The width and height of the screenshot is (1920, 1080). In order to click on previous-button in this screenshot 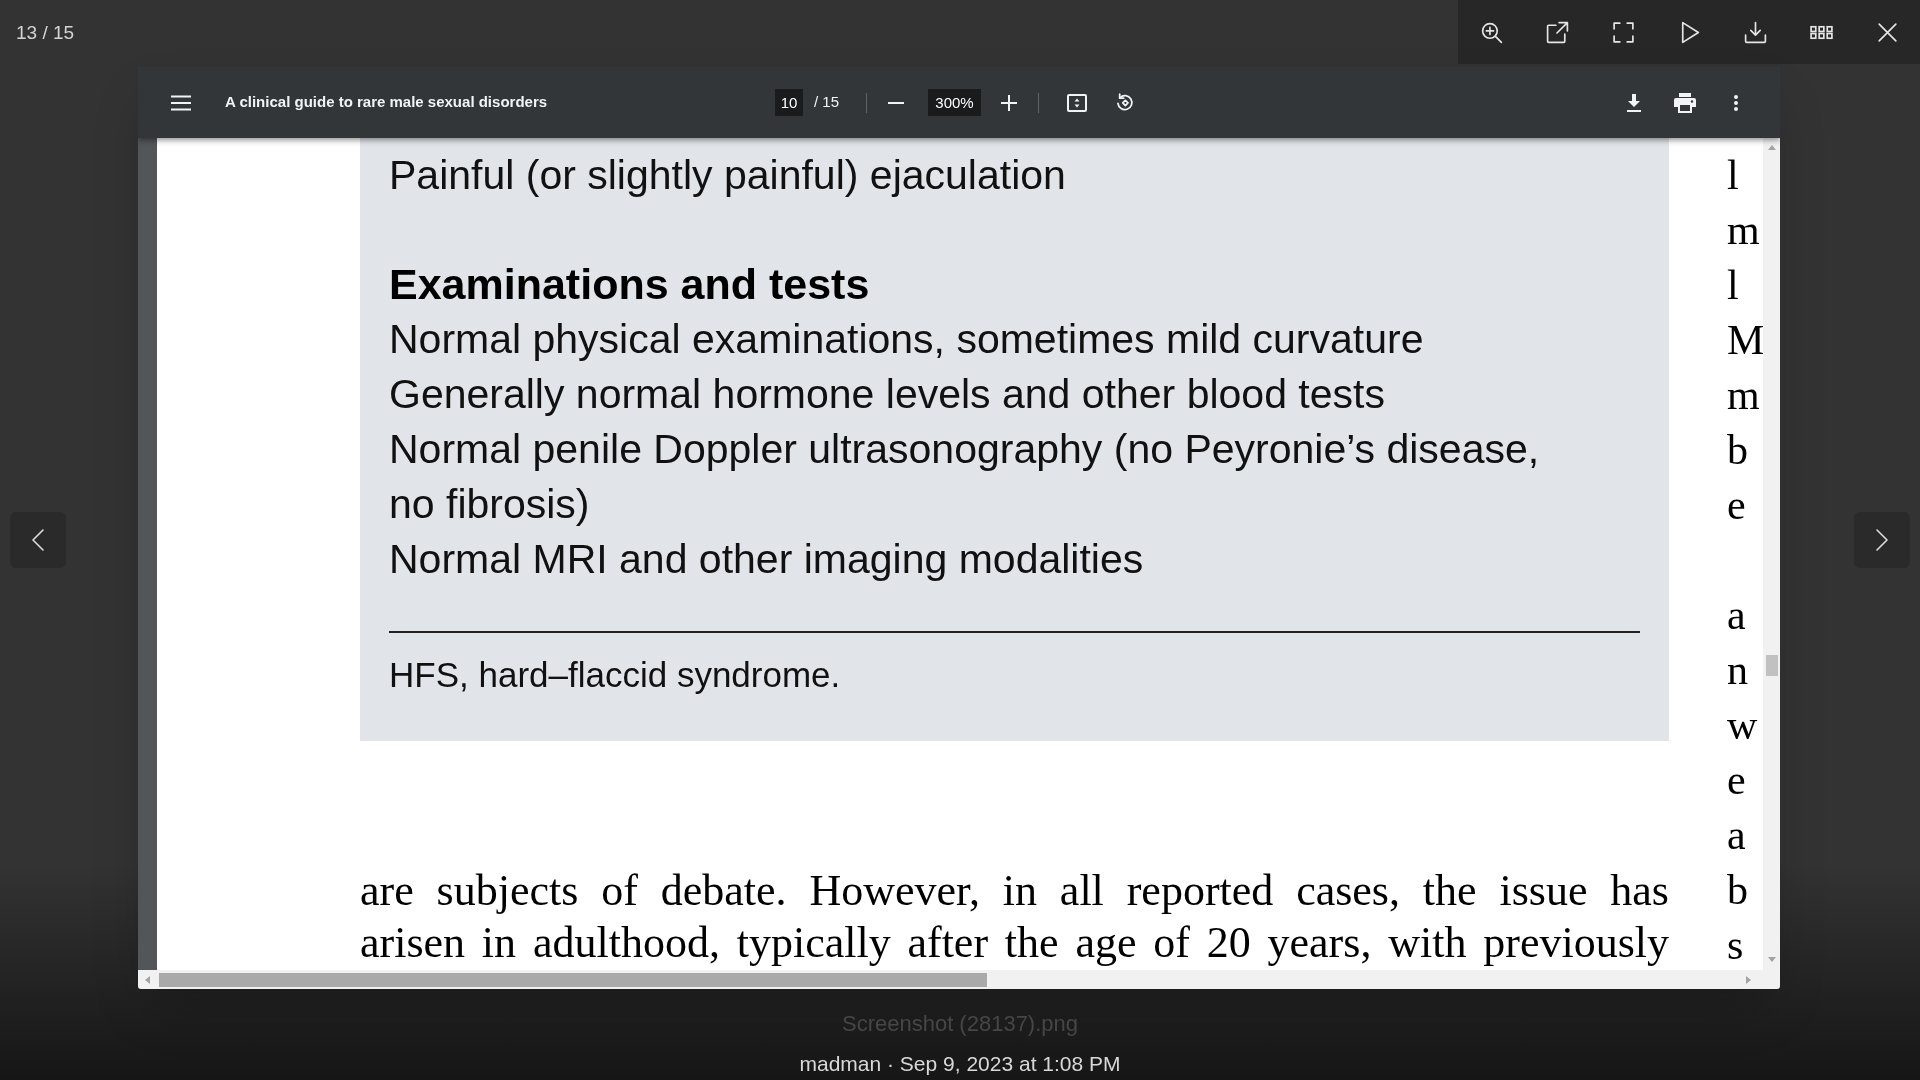, I will do `click(38, 540)`.